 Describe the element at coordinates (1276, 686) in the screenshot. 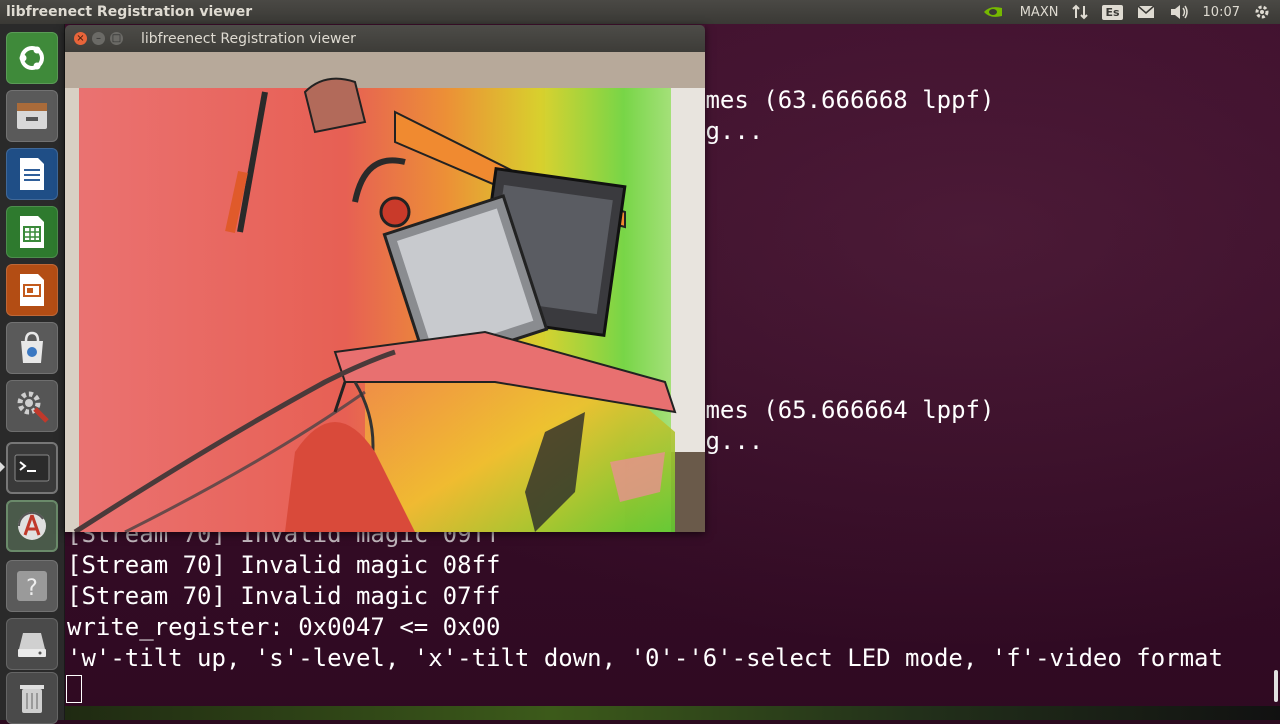

I see `terminal-scrollbar` at that location.